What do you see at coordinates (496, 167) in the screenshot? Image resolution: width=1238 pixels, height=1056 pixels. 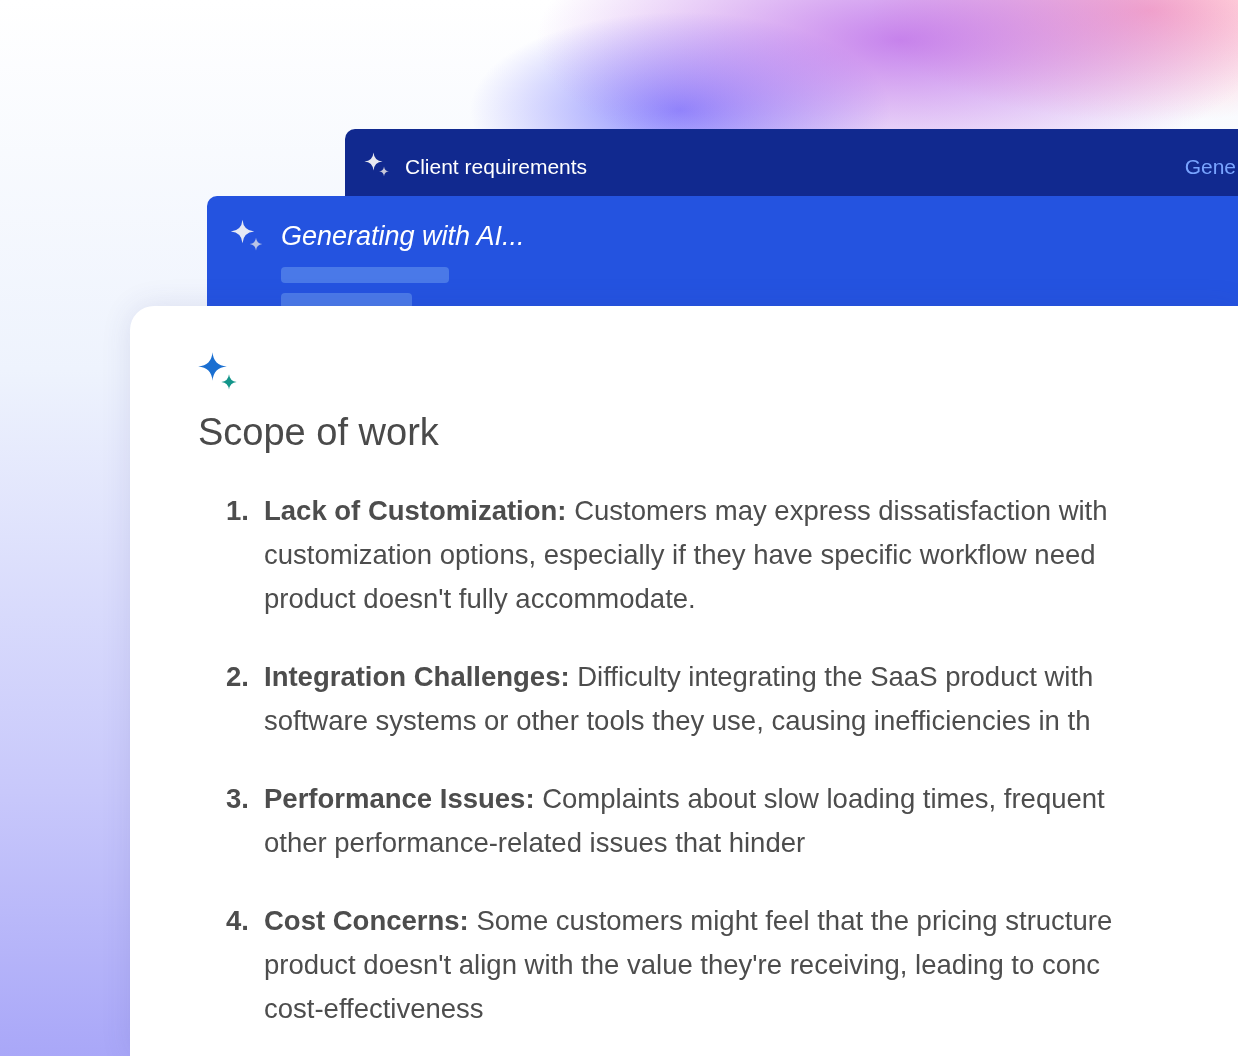 I see `panel-title: Client requirements` at bounding box center [496, 167].